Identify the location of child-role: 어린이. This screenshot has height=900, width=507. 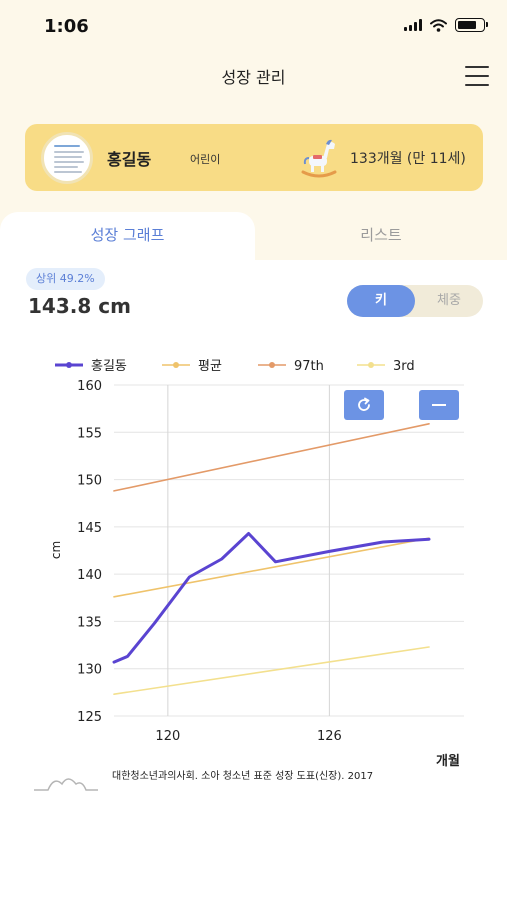
(205, 159).